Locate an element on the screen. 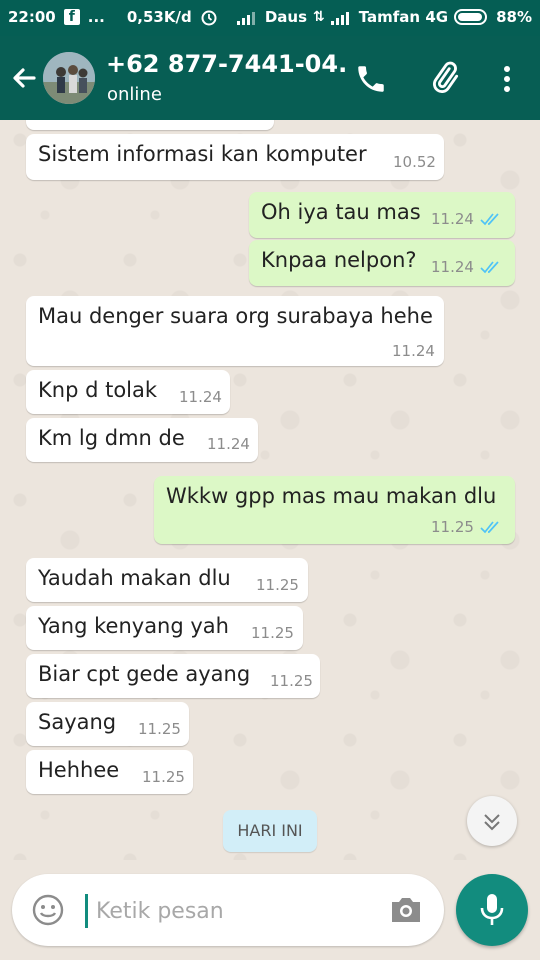  message-composer is located at coordinates (228, 910).